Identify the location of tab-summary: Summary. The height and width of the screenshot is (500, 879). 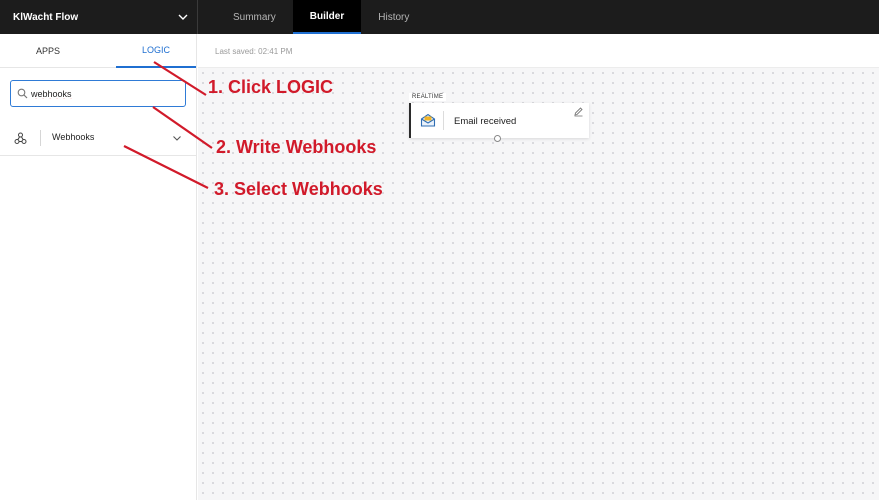
(254, 17).